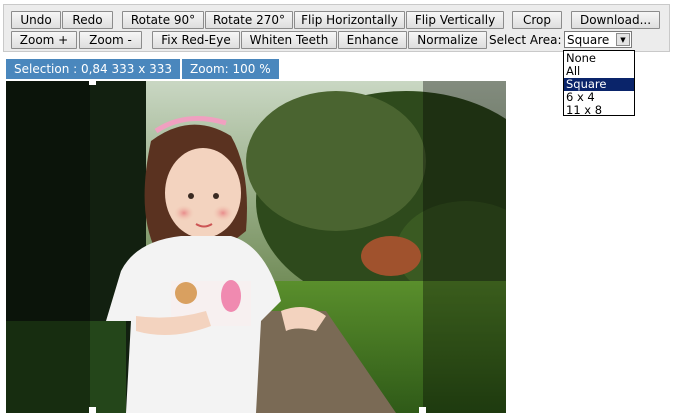  Describe the element at coordinates (249, 20) in the screenshot. I see `rotate-270-button: Rotate 270°` at that location.